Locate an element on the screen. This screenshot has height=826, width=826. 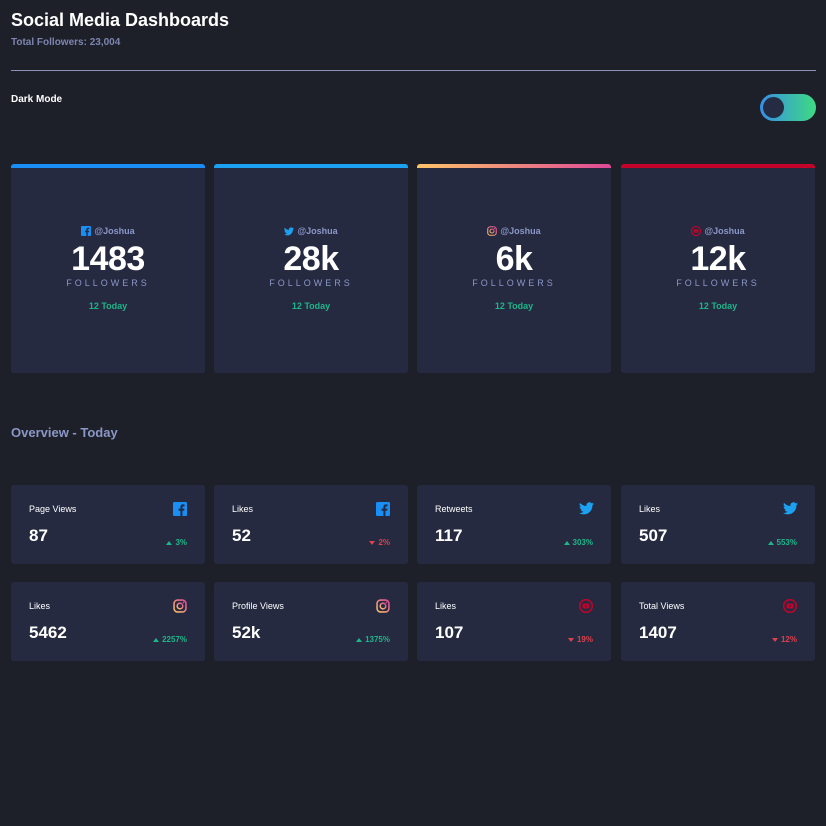
change-indicator: 2% is located at coordinates (379, 542).